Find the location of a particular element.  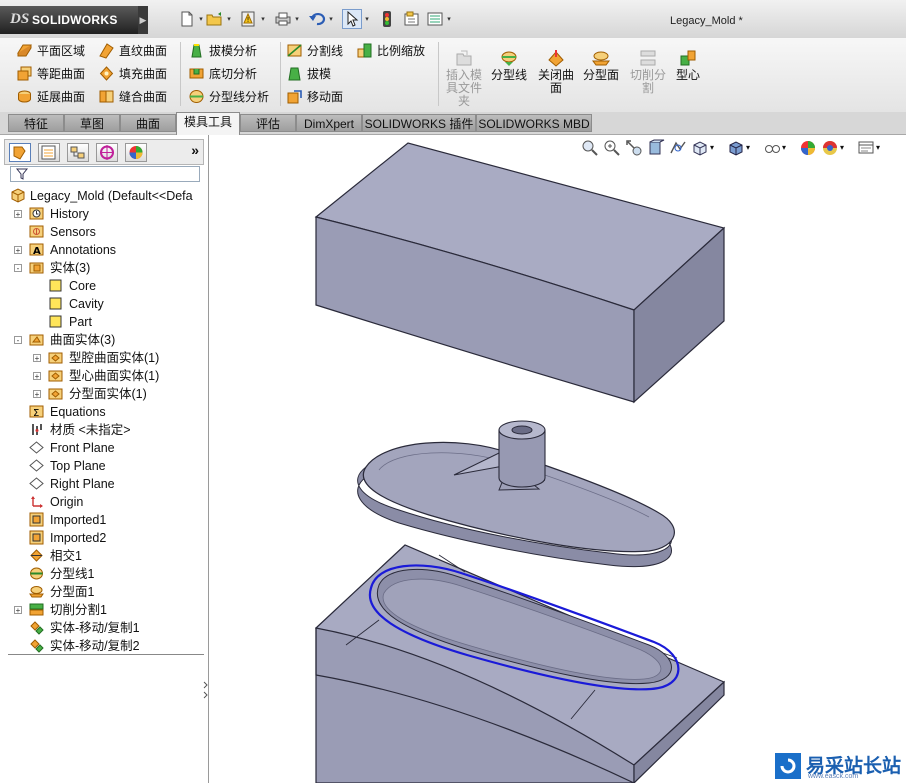

display-manager-icon is located at coordinates (136, 152).